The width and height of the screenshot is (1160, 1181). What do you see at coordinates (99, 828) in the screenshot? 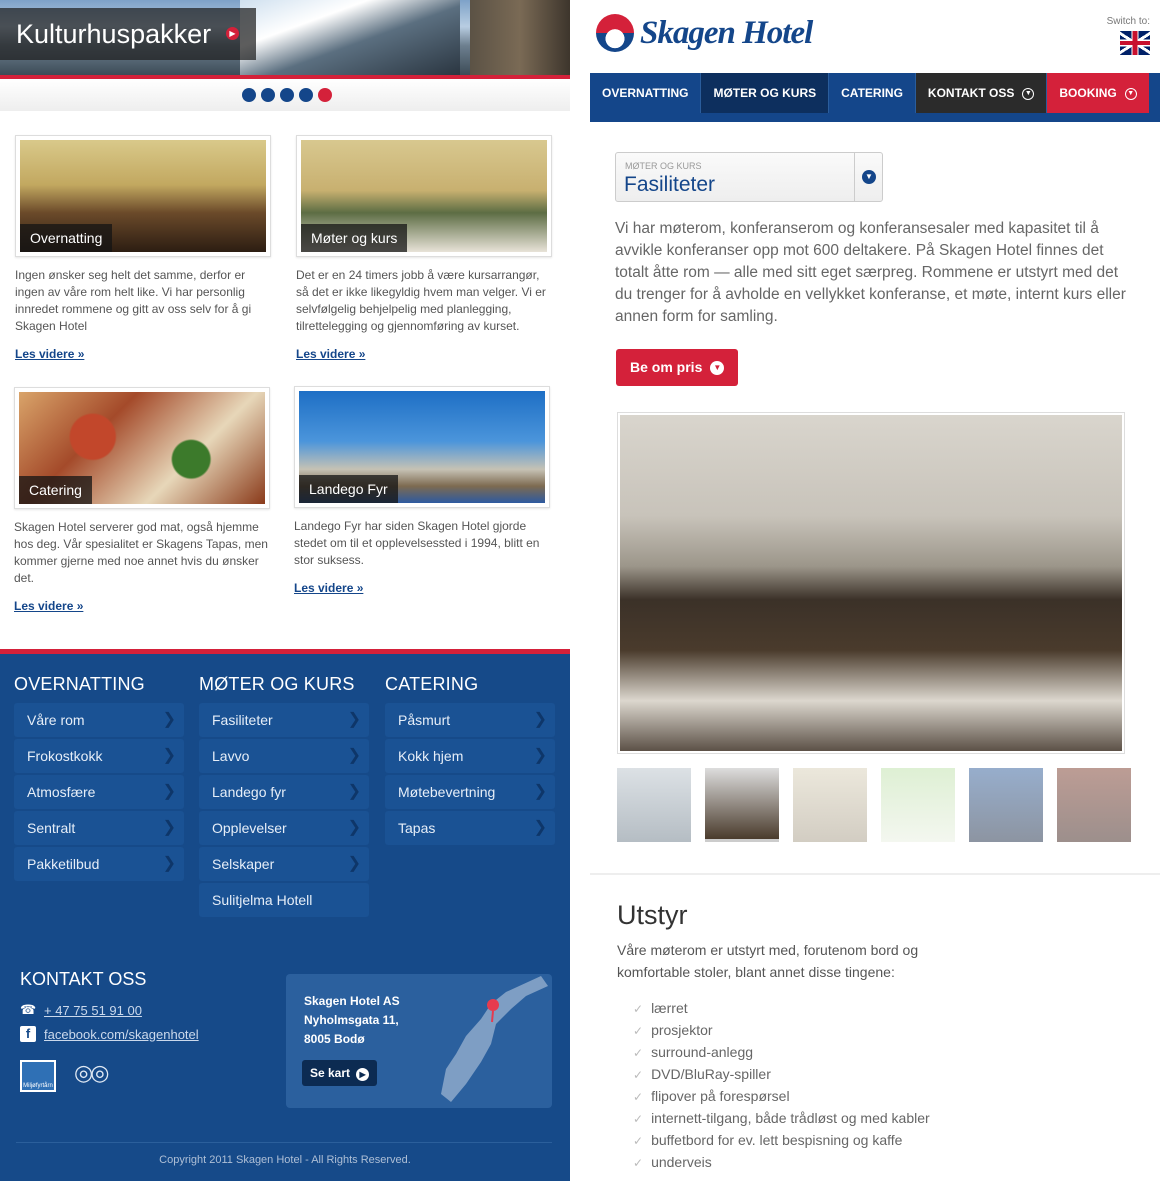
I see `footer-link: Sentralt ❯` at bounding box center [99, 828].